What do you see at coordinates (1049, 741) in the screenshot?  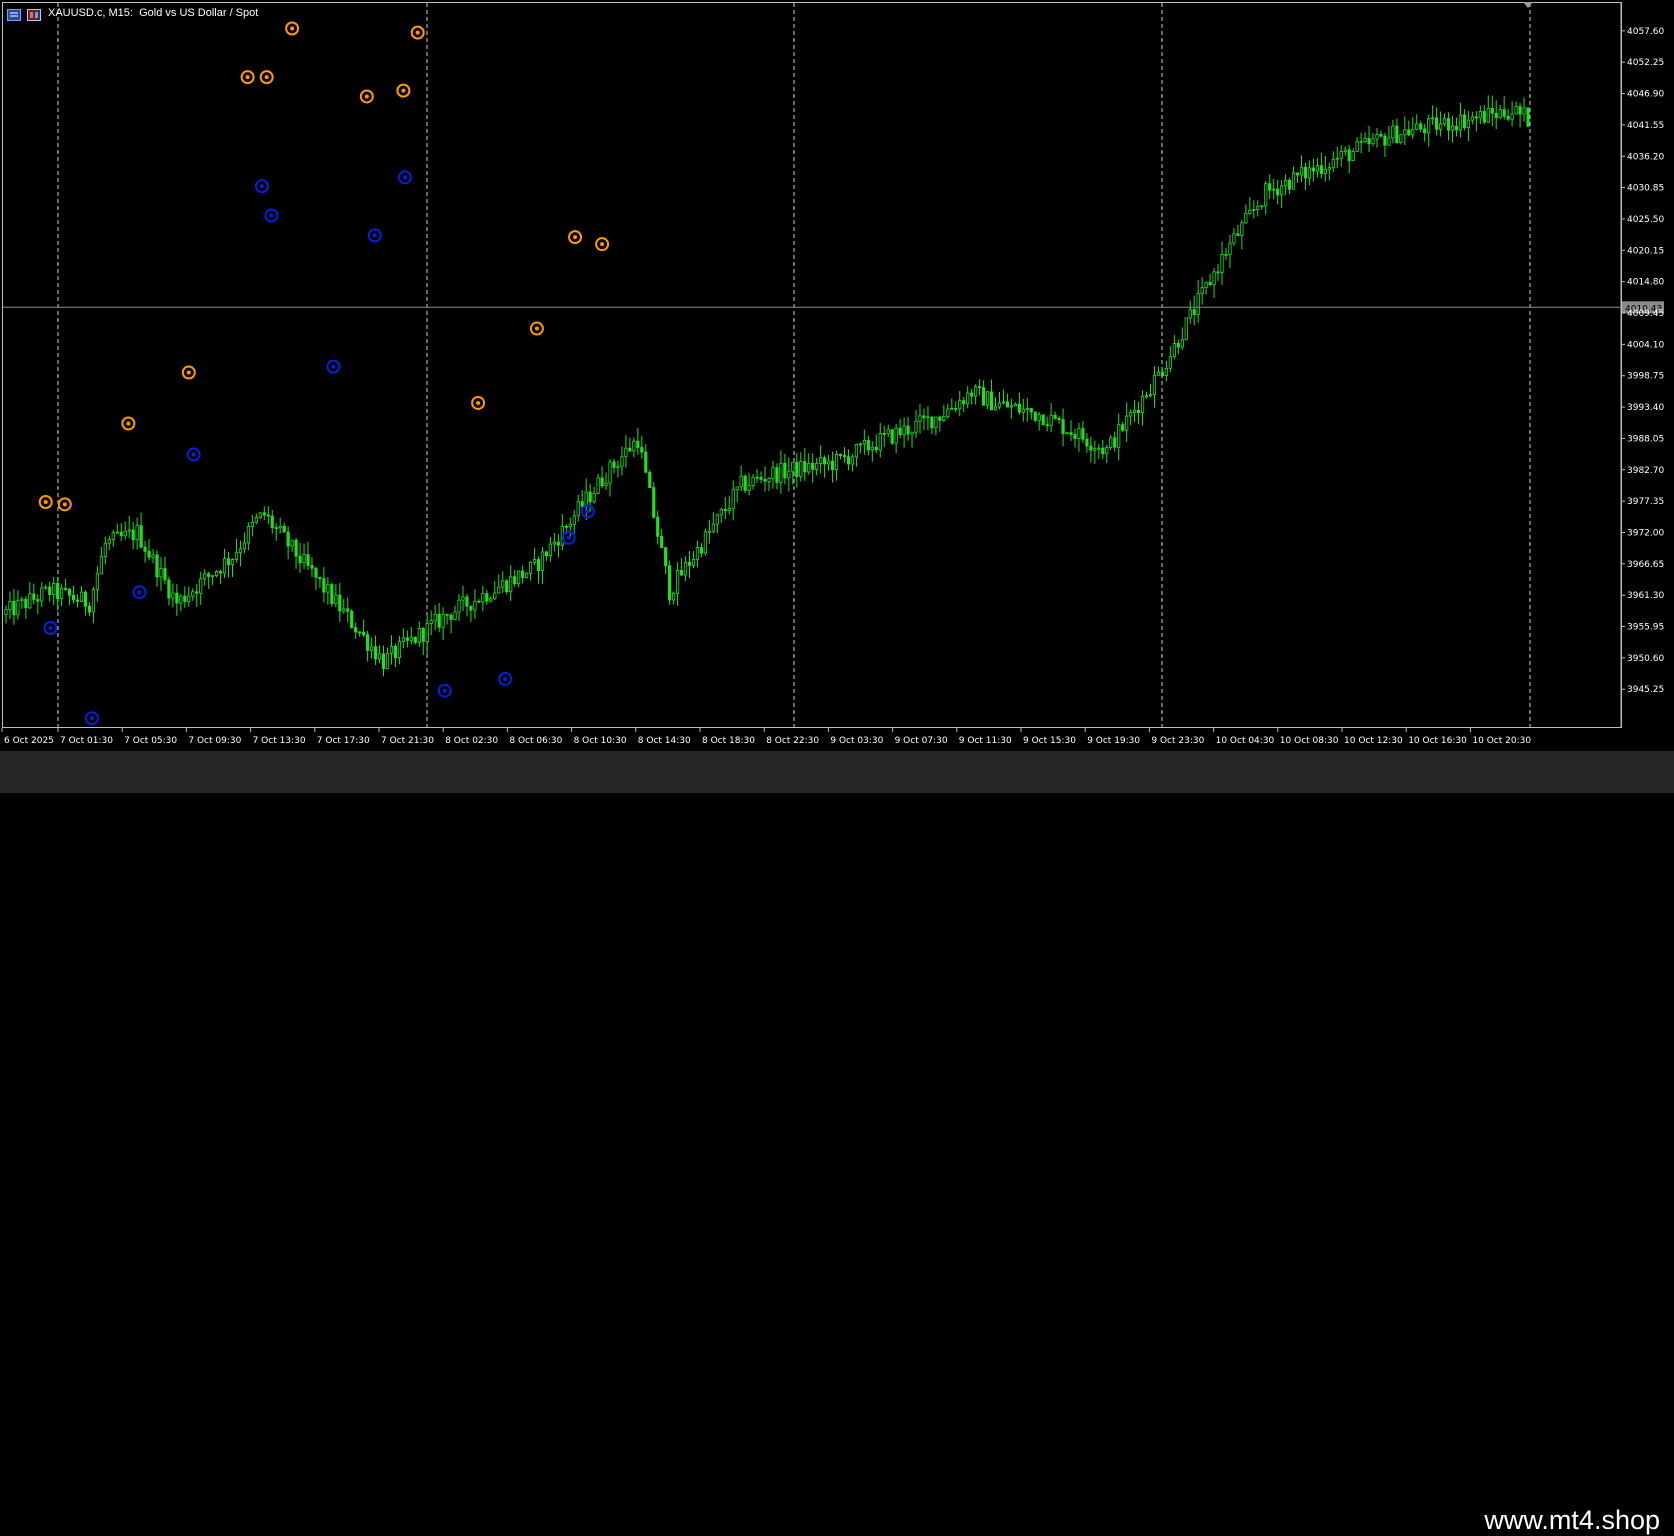 I see `time-tick-label: 9 Oct 15:30` at bounding box center [1049, 741].